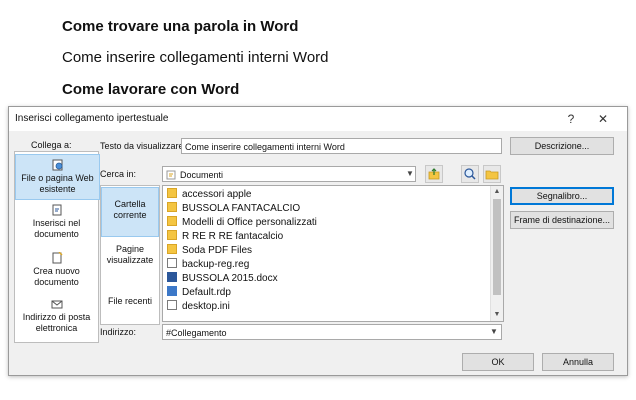  I want to click on folder-up-icon, so click(434, 174).